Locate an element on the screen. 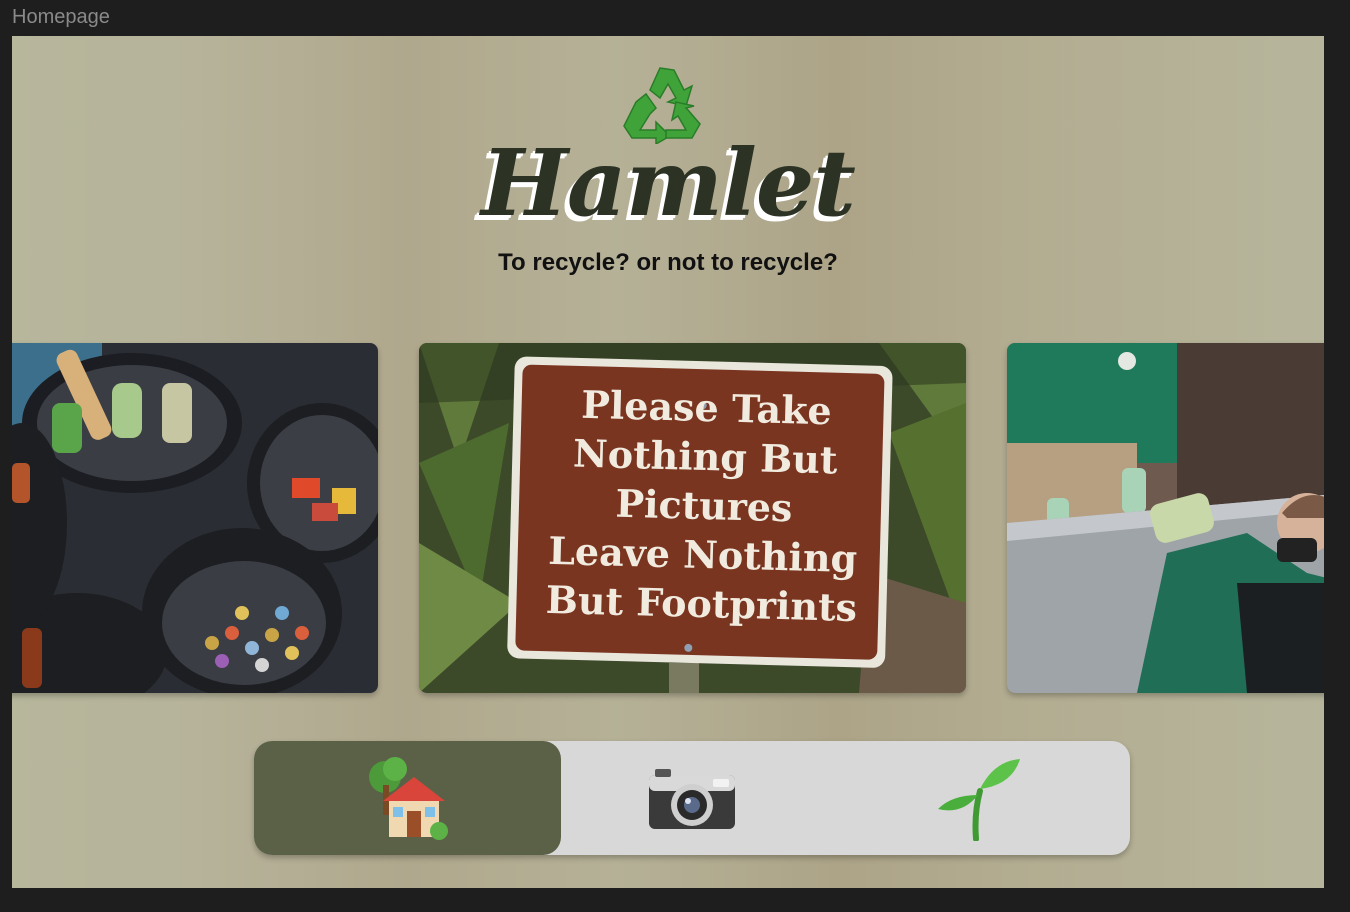 The width and height of the screenshot is (1350, 912). house-with-tree-icon is located at coordinates (408, 798).